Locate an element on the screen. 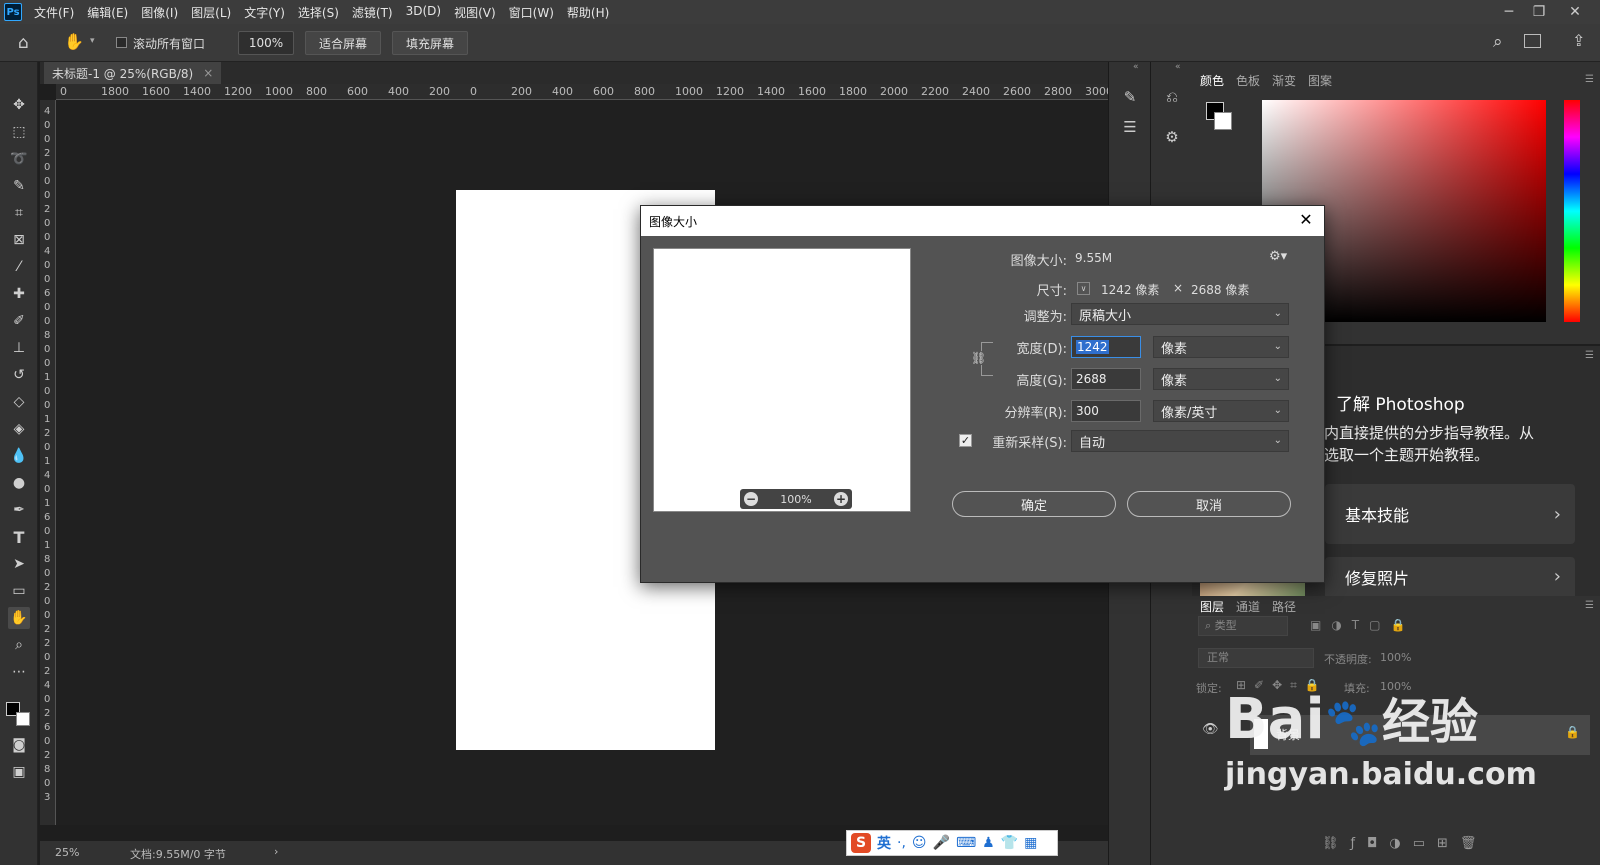 The image size is (1600, 865). paint-bucket-icon: ◈ is located at coordinates (19, 429).